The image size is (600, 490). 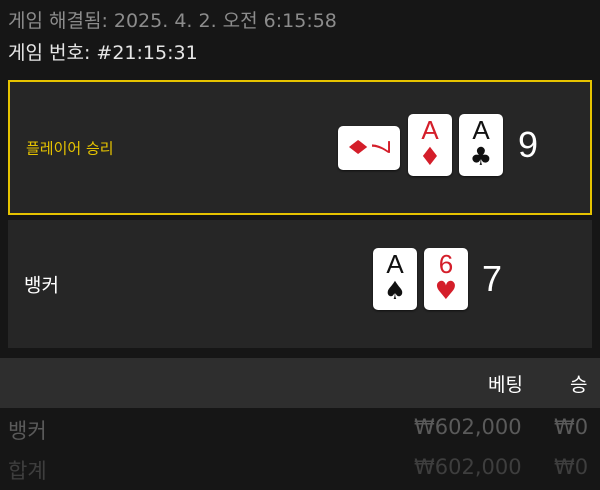 I want to click on heart-icon: ♥, so click(x=446, y=290).